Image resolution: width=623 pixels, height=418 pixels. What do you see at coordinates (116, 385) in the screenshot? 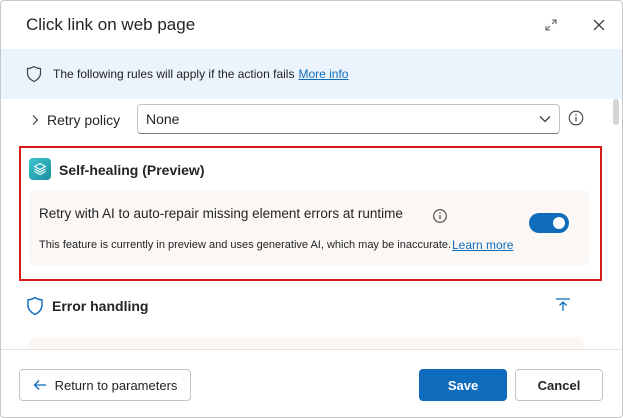
I see `return-to-parameters-label: Return to parameters` at bounding box center [116, 385].